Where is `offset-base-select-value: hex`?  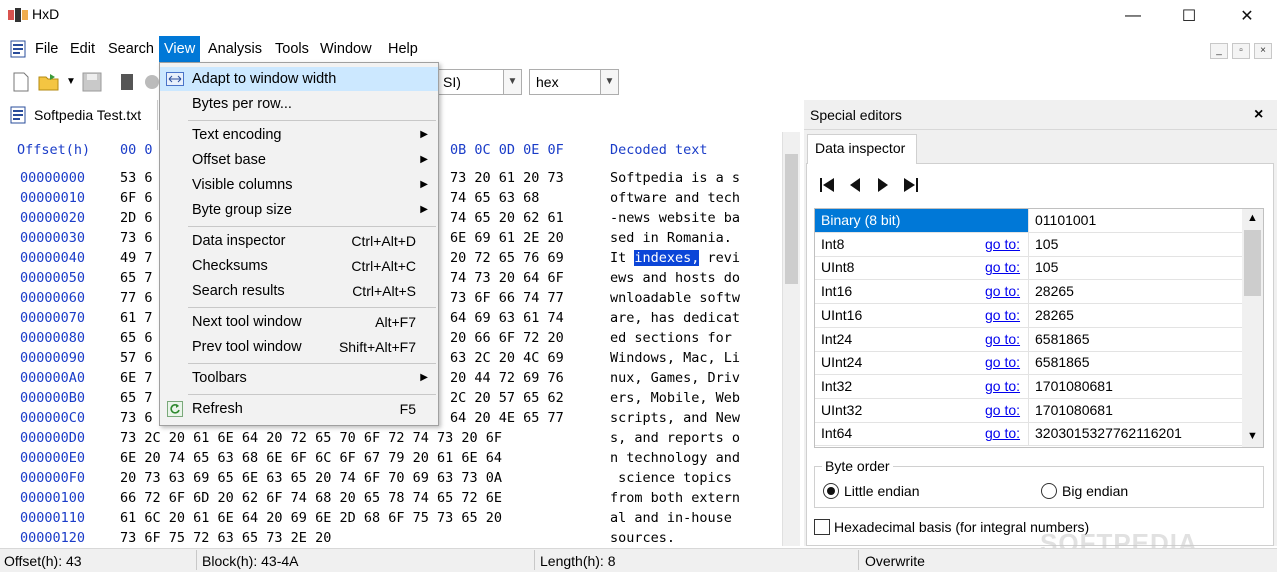 offset-base-select-value: hex is located at coordinates (547, 82).